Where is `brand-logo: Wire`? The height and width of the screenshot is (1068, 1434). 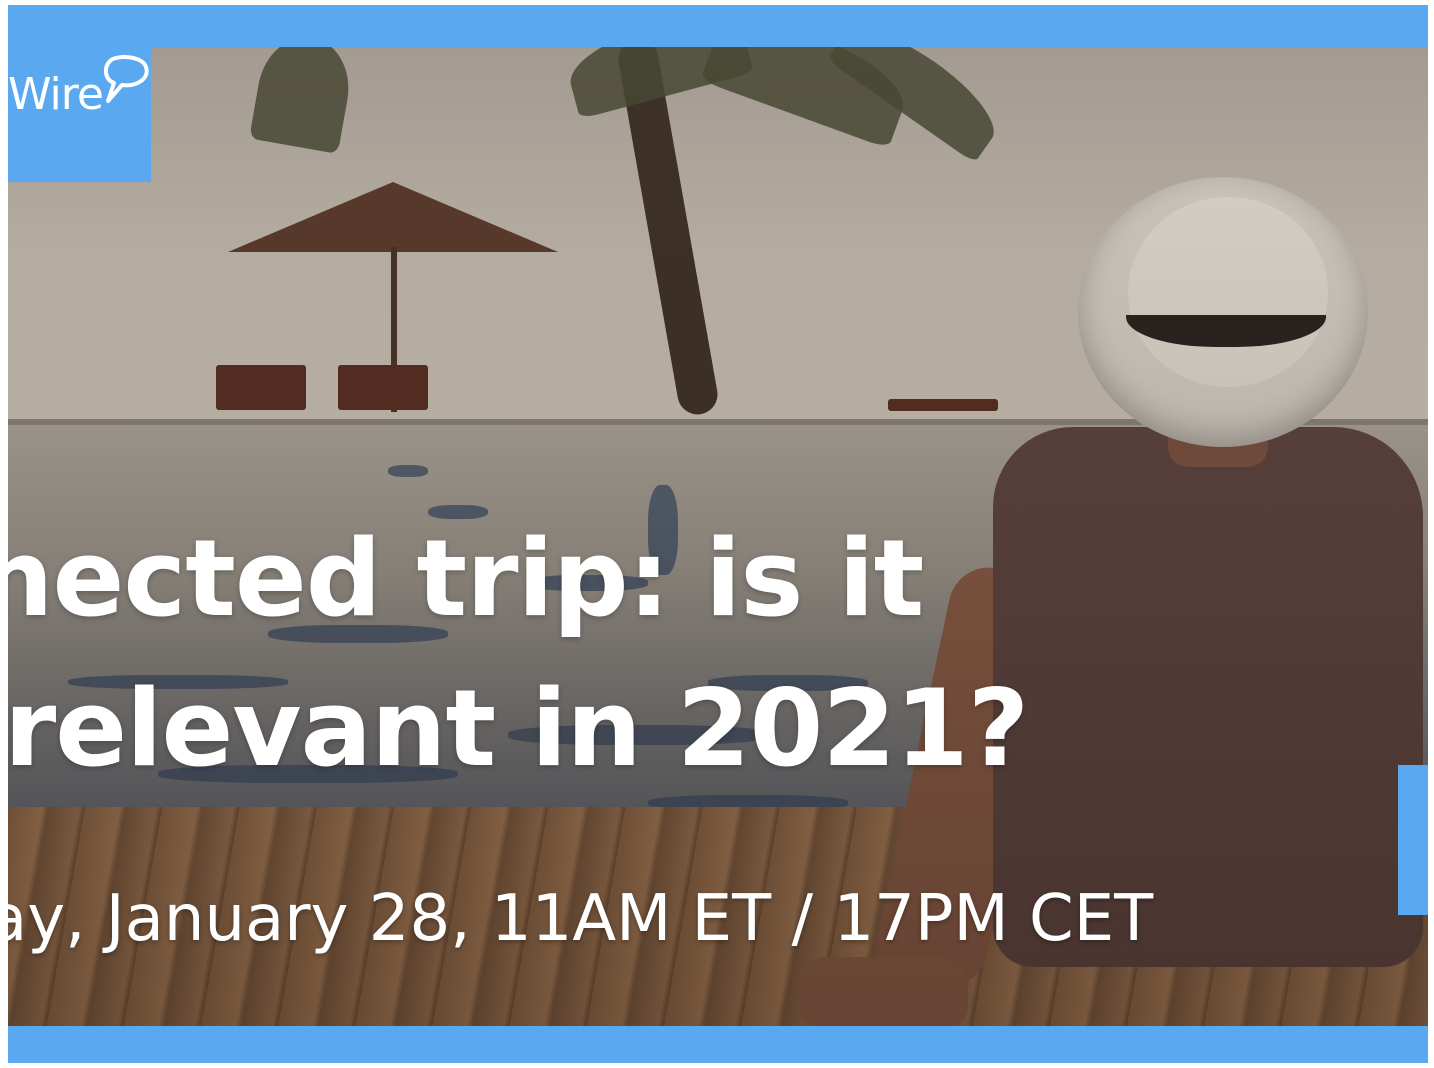
brand-logo: Wire is located at coordinates (79, 114).